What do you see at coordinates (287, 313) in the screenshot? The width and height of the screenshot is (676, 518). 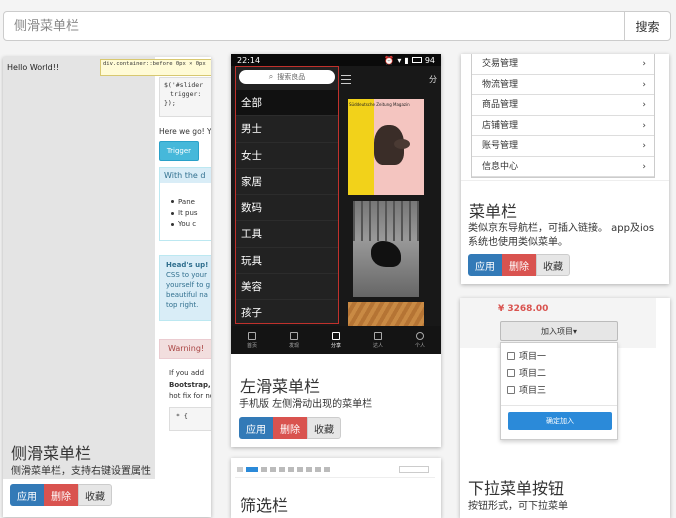 I see `drawer-item: 孩子` at bounding box center [287, 313].